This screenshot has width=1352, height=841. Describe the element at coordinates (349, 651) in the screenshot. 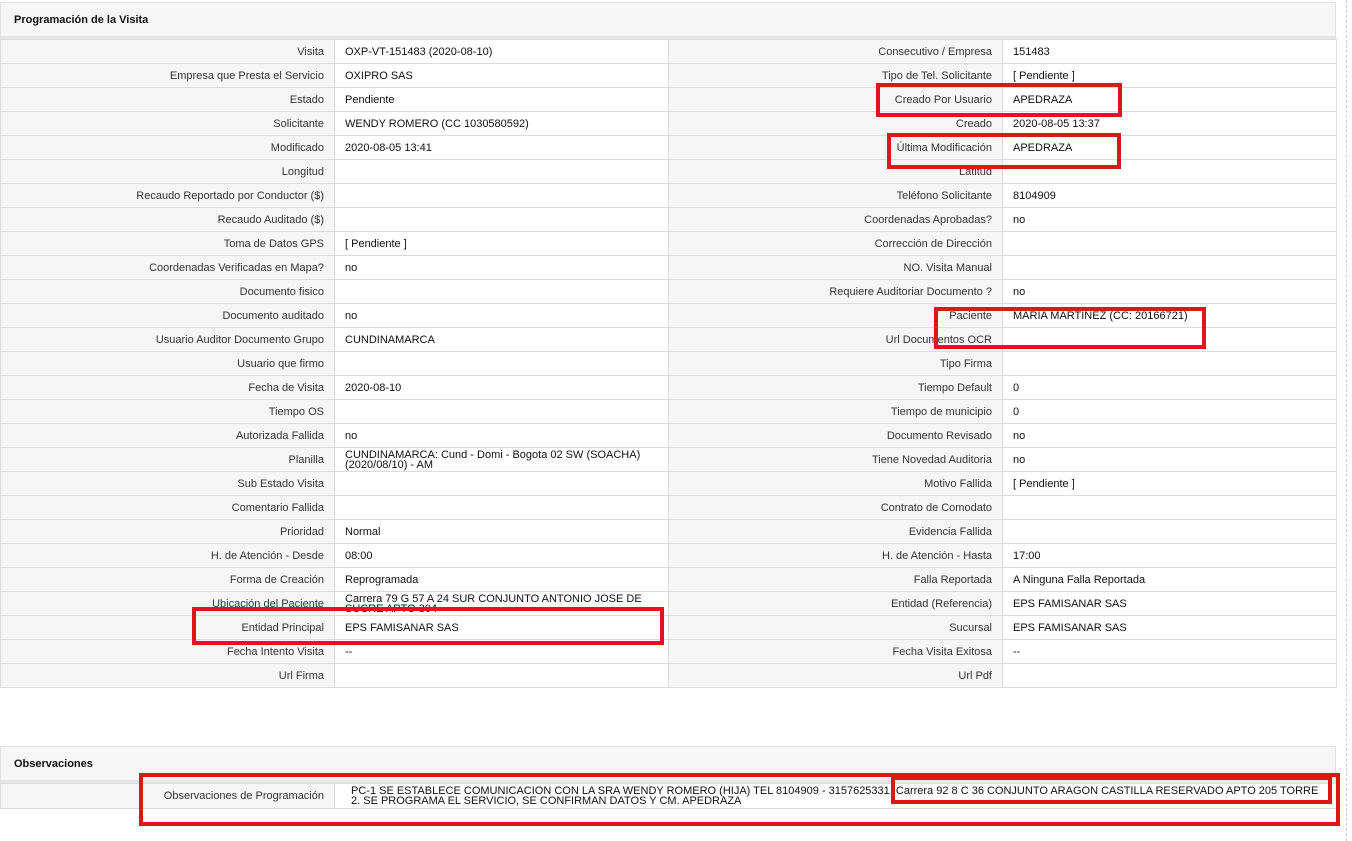

I see `field-value-text: --` at that location.